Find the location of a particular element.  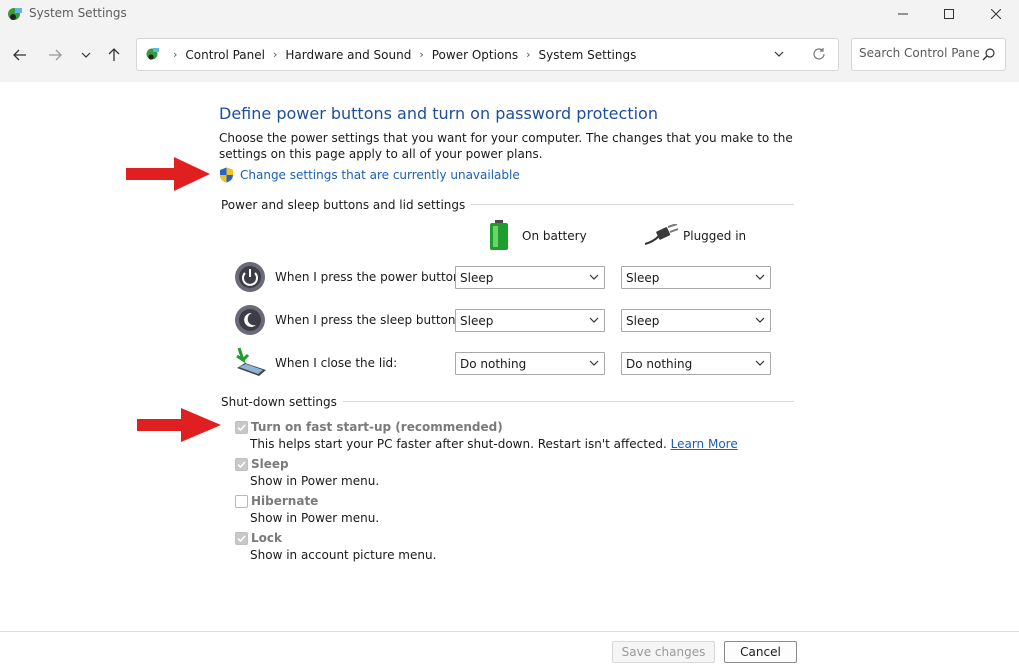

footer-divider is located at coordinates (509, 631).